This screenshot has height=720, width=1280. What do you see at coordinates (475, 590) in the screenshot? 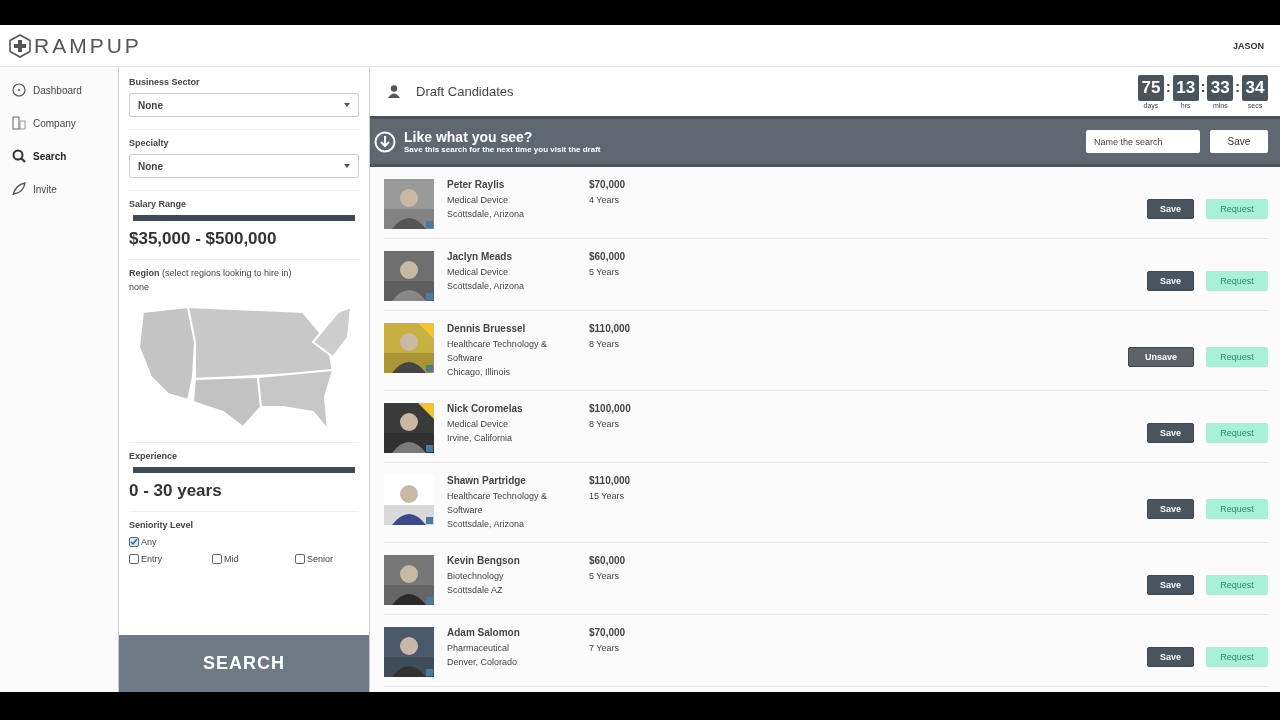
I see `candidate-location: Scottsdale AZ` at bounding box center [475, 590].